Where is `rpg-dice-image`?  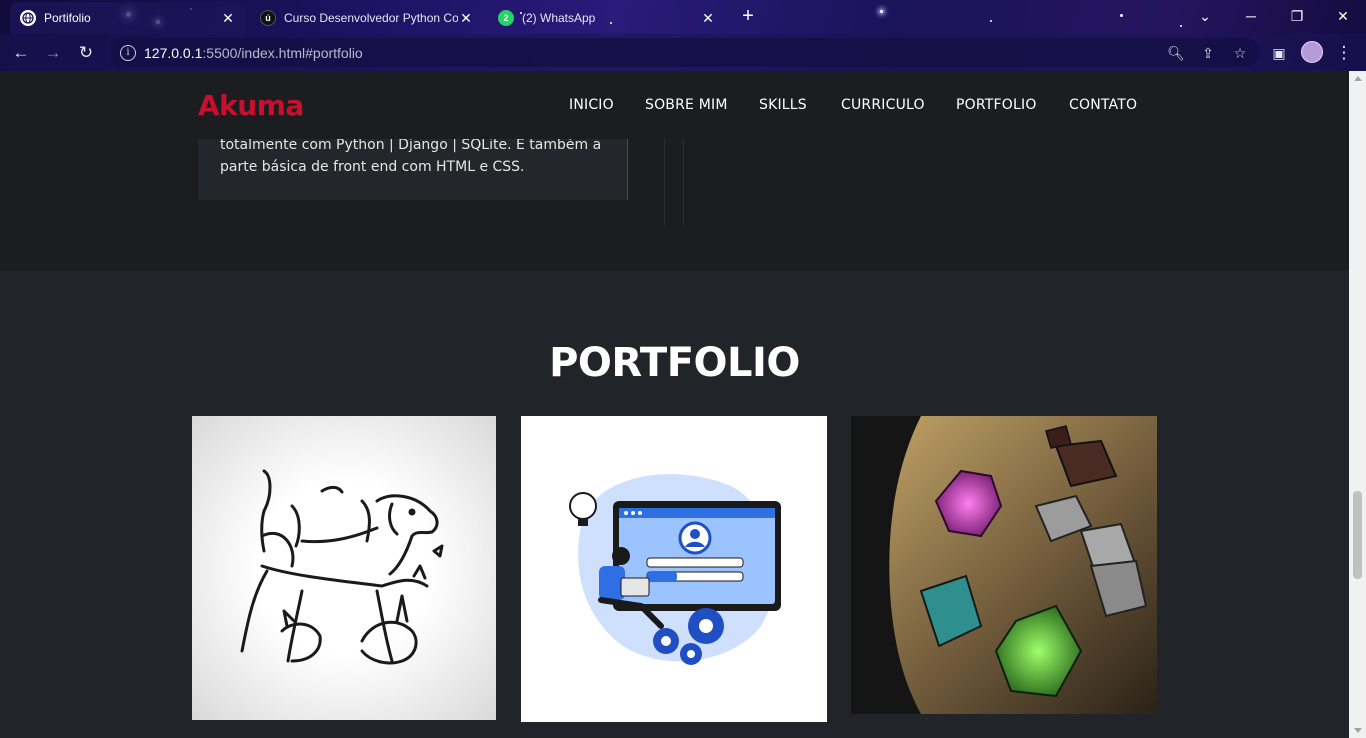 rpg-dice-image is located at coordinates (1004, 565).